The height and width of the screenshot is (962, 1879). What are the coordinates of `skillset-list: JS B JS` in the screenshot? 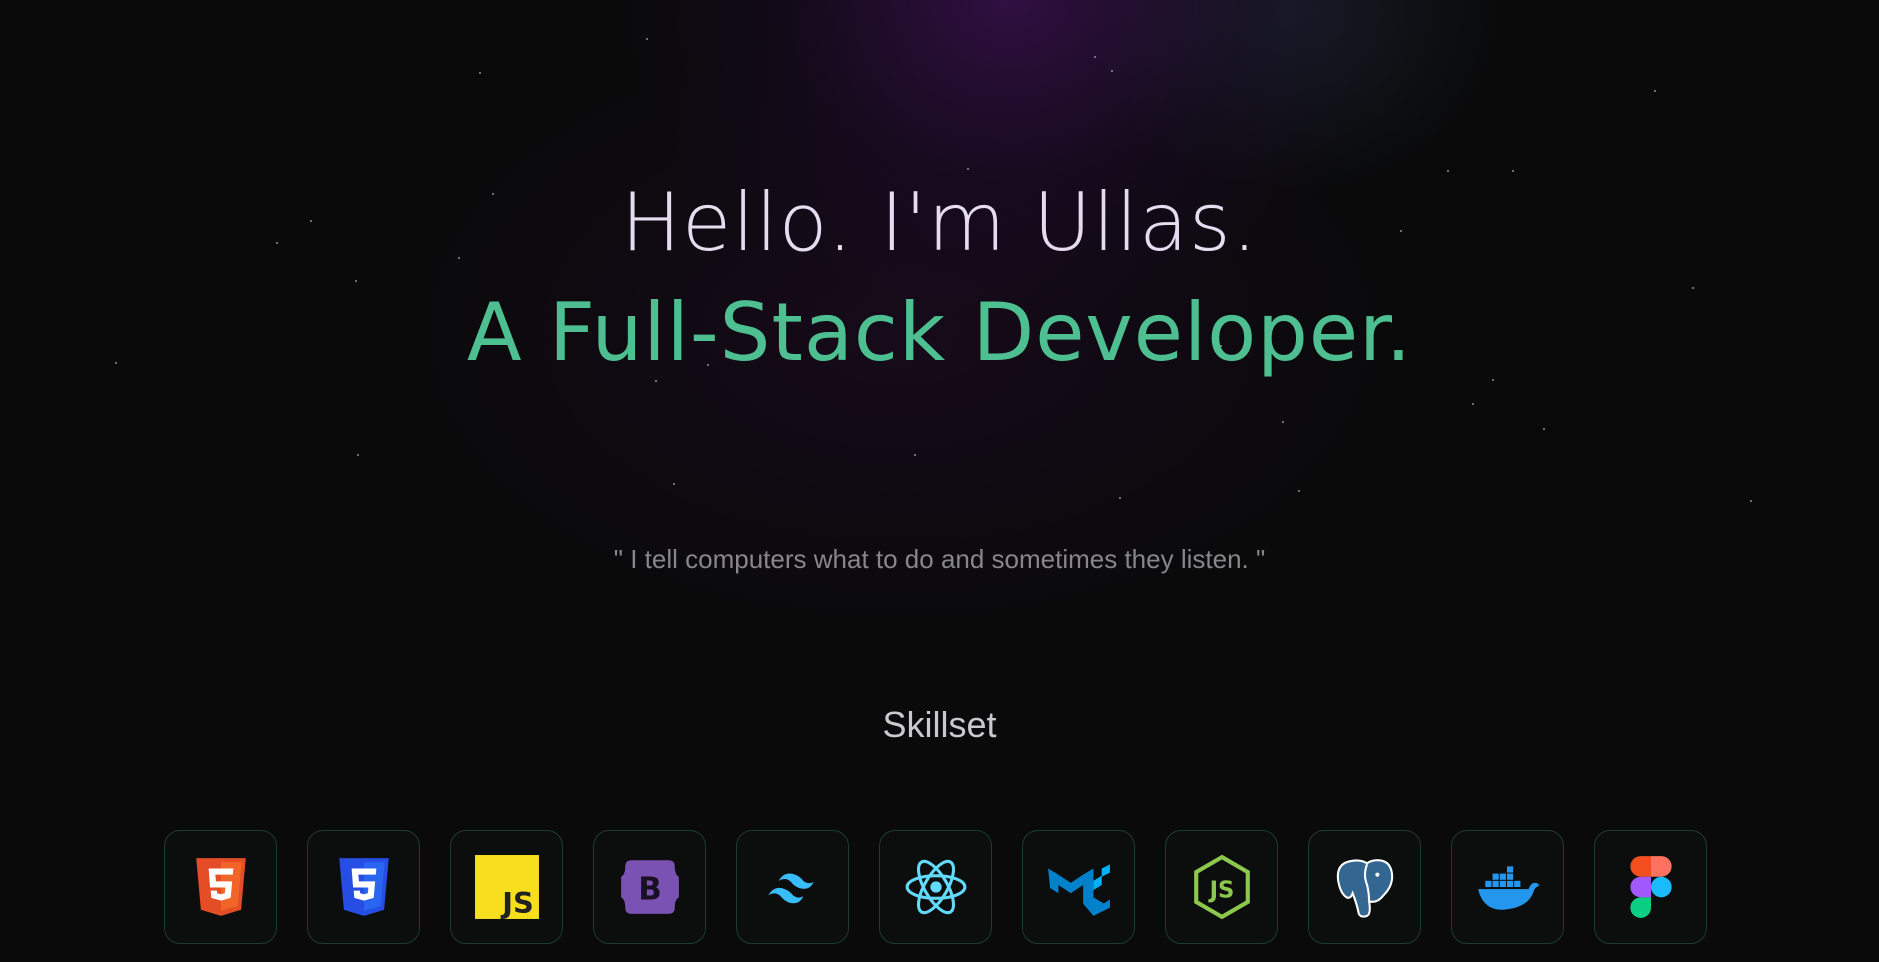 It's located at (935, 887).